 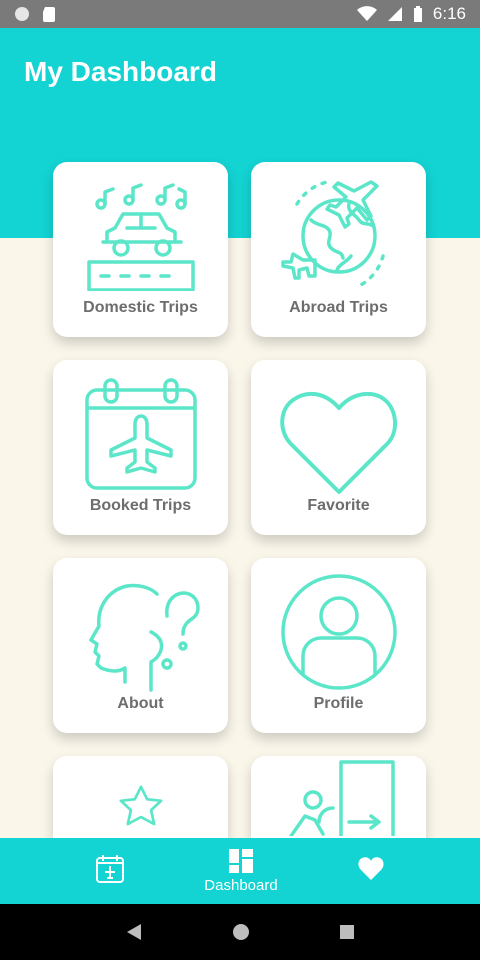 What do you see at coordinates (140, 307) in the screenshot?
I see `card-label: Domestic Trips` at bounding box center [140, 307].